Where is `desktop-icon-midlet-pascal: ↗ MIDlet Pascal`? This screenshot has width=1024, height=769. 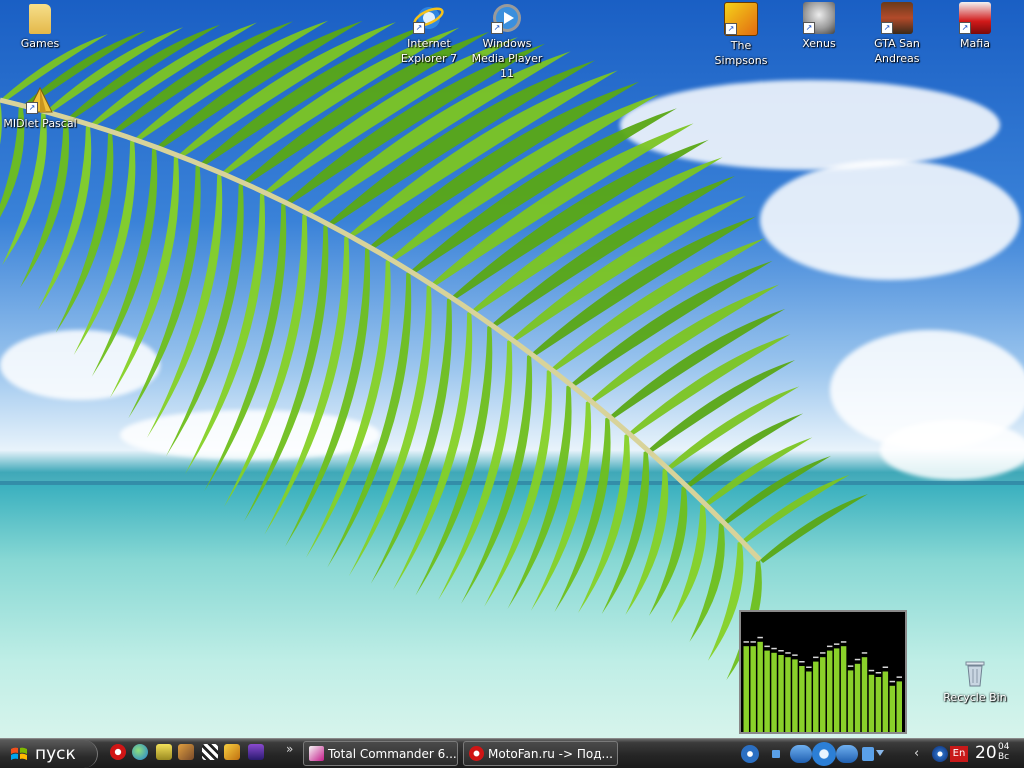
desktop-icon-midlet-pascal: ↗ MIDlet Pascal is located at coordinates (40, 108).